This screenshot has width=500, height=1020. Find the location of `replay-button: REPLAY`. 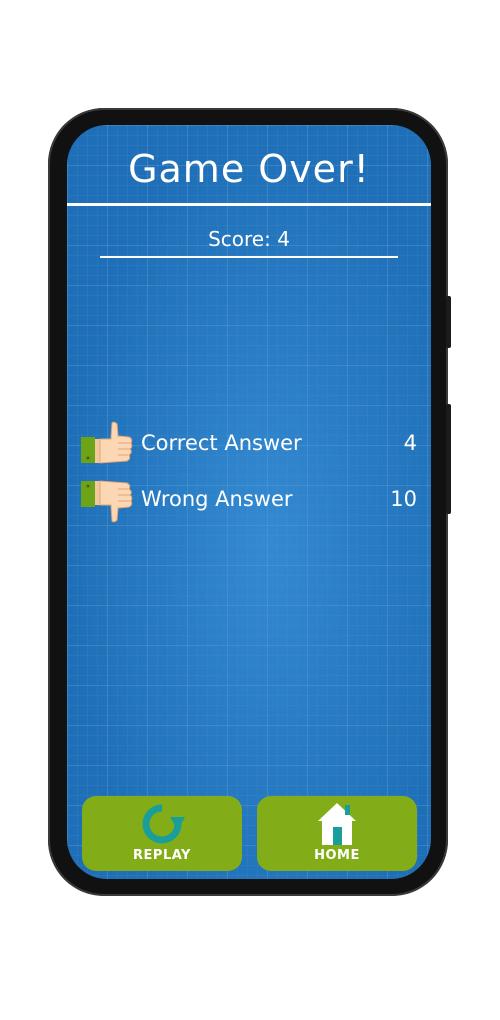

replay-button: REPLAY is located at coordinates (162, 833).